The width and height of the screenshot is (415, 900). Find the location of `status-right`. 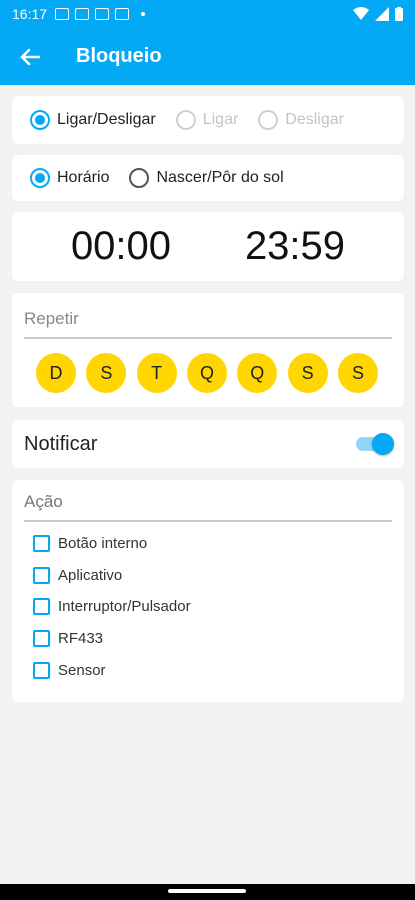

status-right is located at coordinates (378, 14).